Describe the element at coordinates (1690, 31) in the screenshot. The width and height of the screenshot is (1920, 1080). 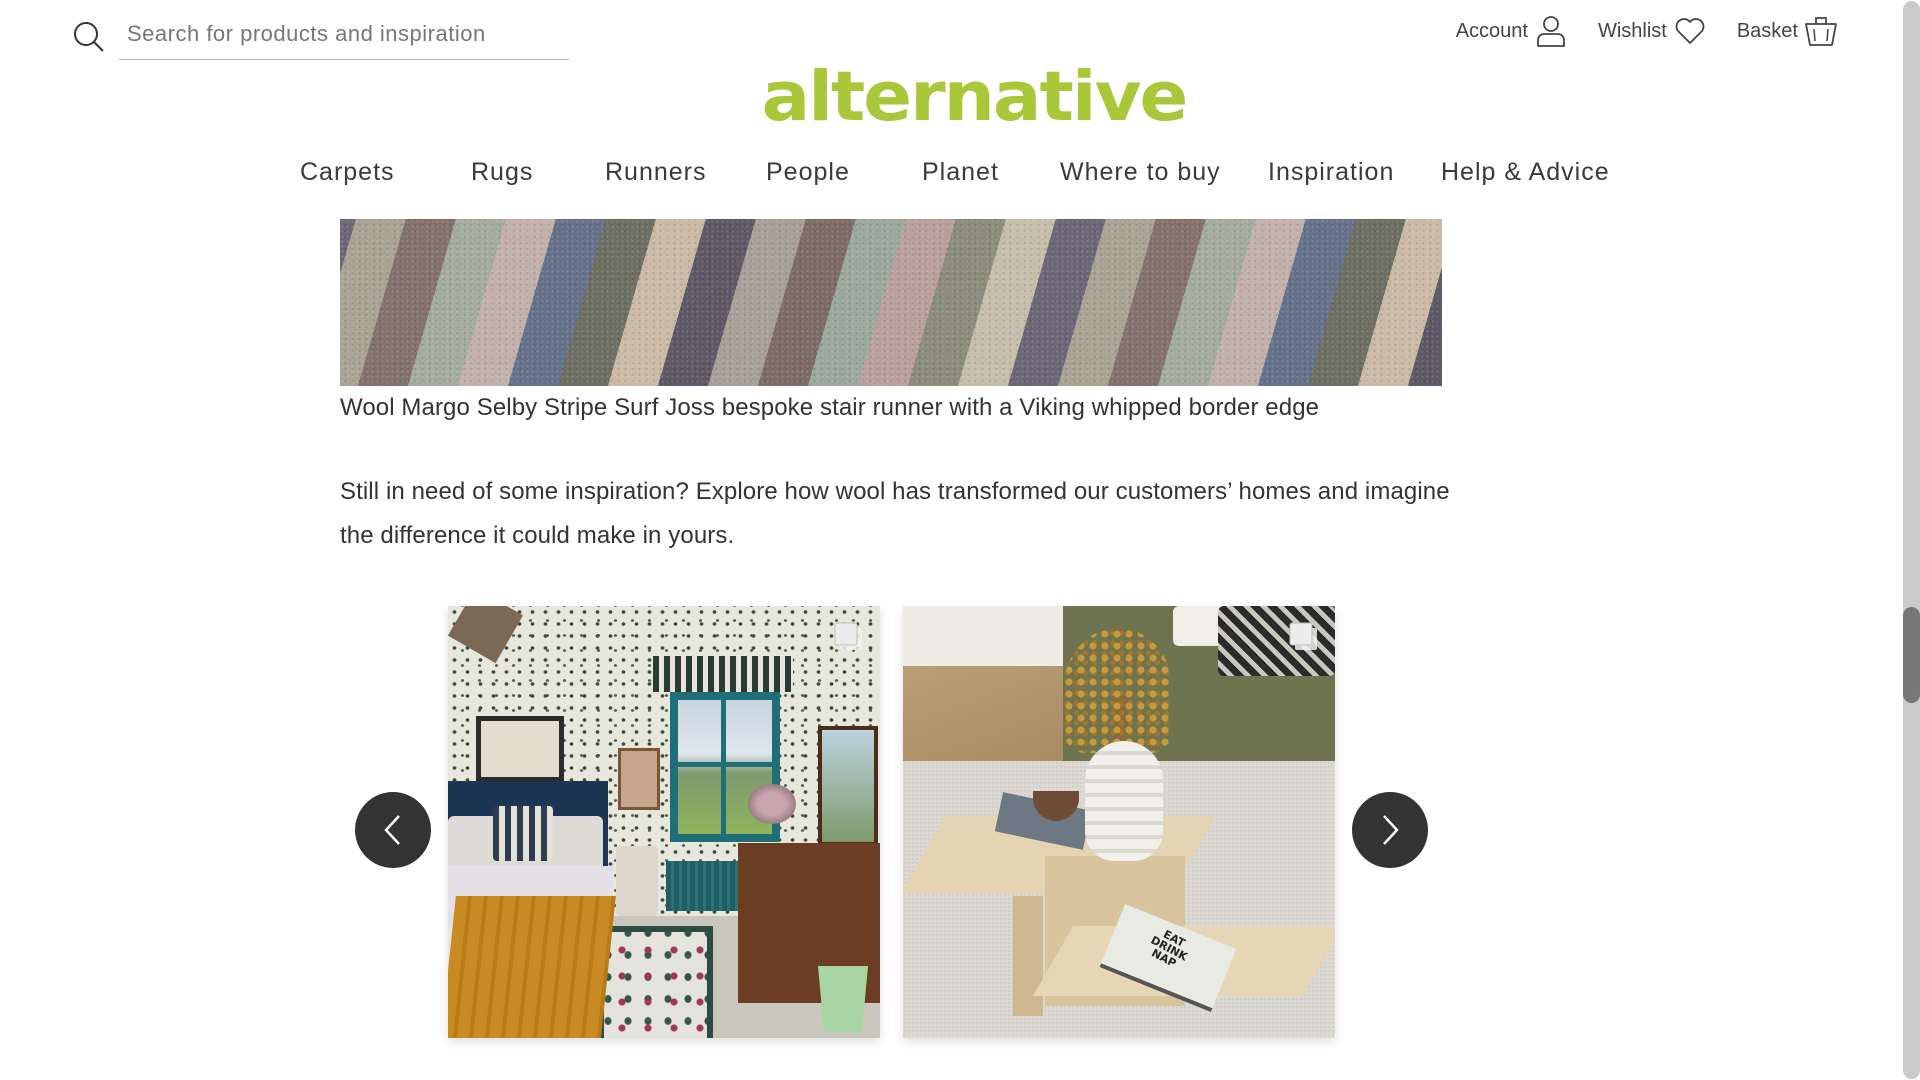
I see `heart-icon` at that location.